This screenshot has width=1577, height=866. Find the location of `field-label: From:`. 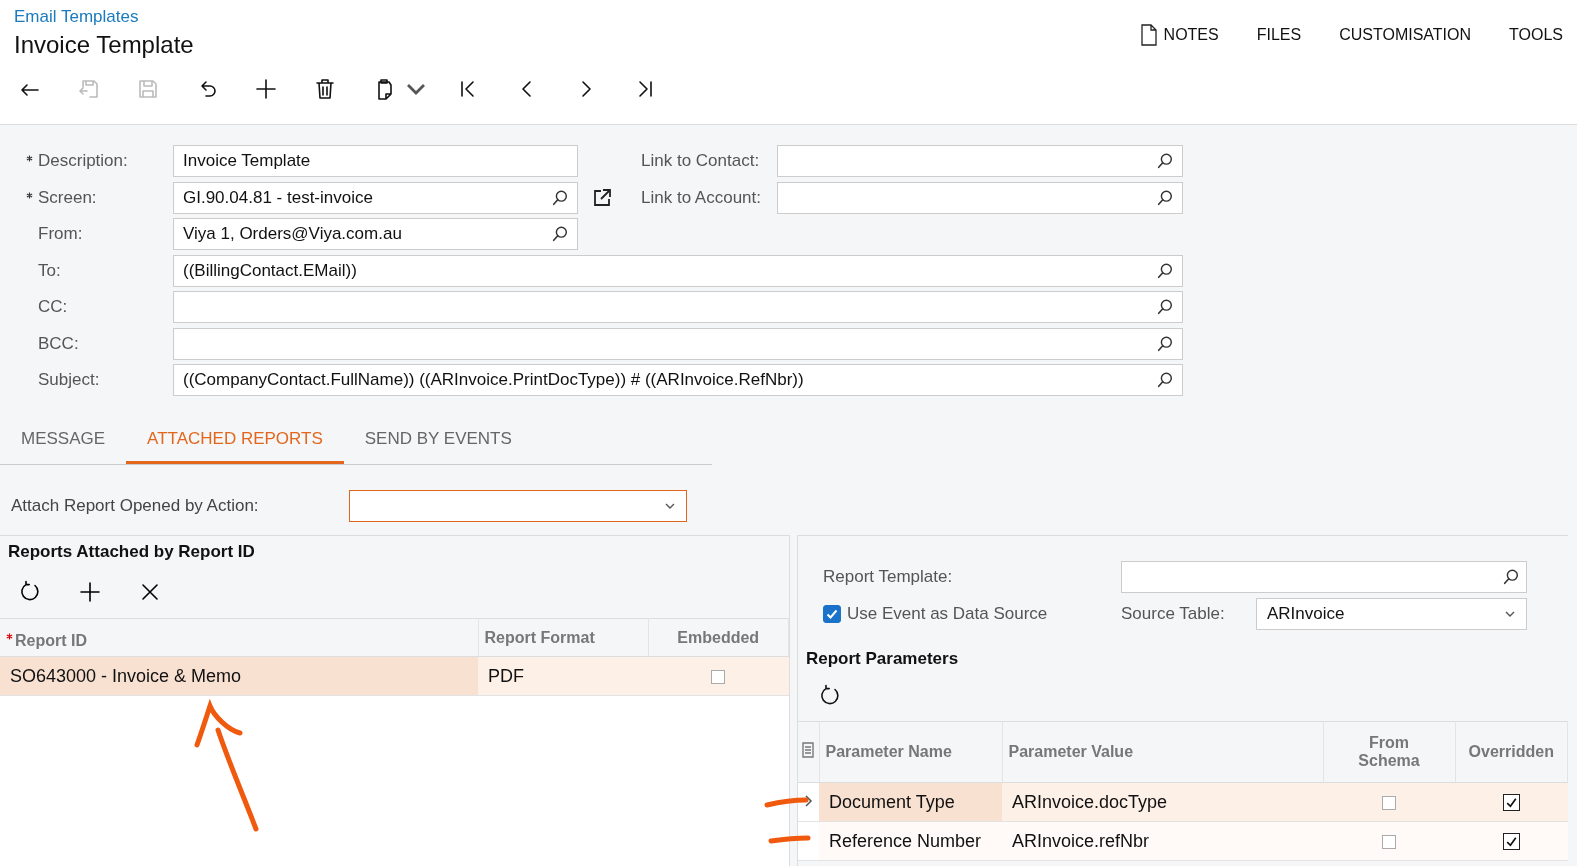

field-label: From: is located at coordinates (60, 234).